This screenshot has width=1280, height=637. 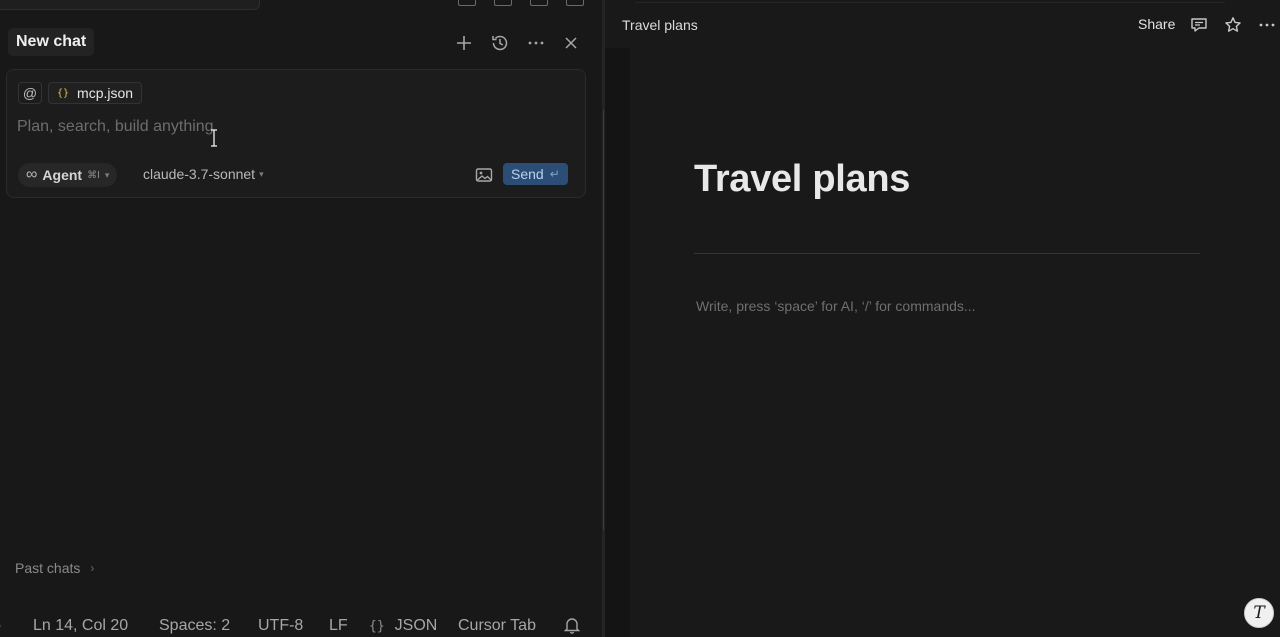 I want to click on status-cursor-position: Ln 14, Col 20, so click(x=80, y=626).